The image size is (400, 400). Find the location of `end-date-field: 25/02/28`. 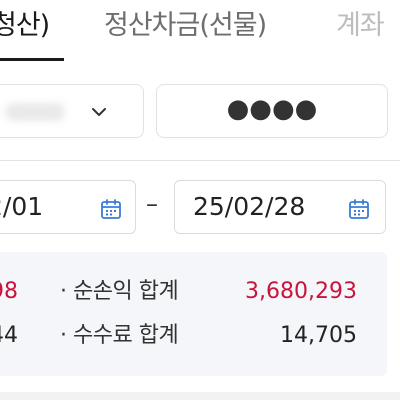

end-date-field: 25/02/28 is located at coordinates (280, 207).